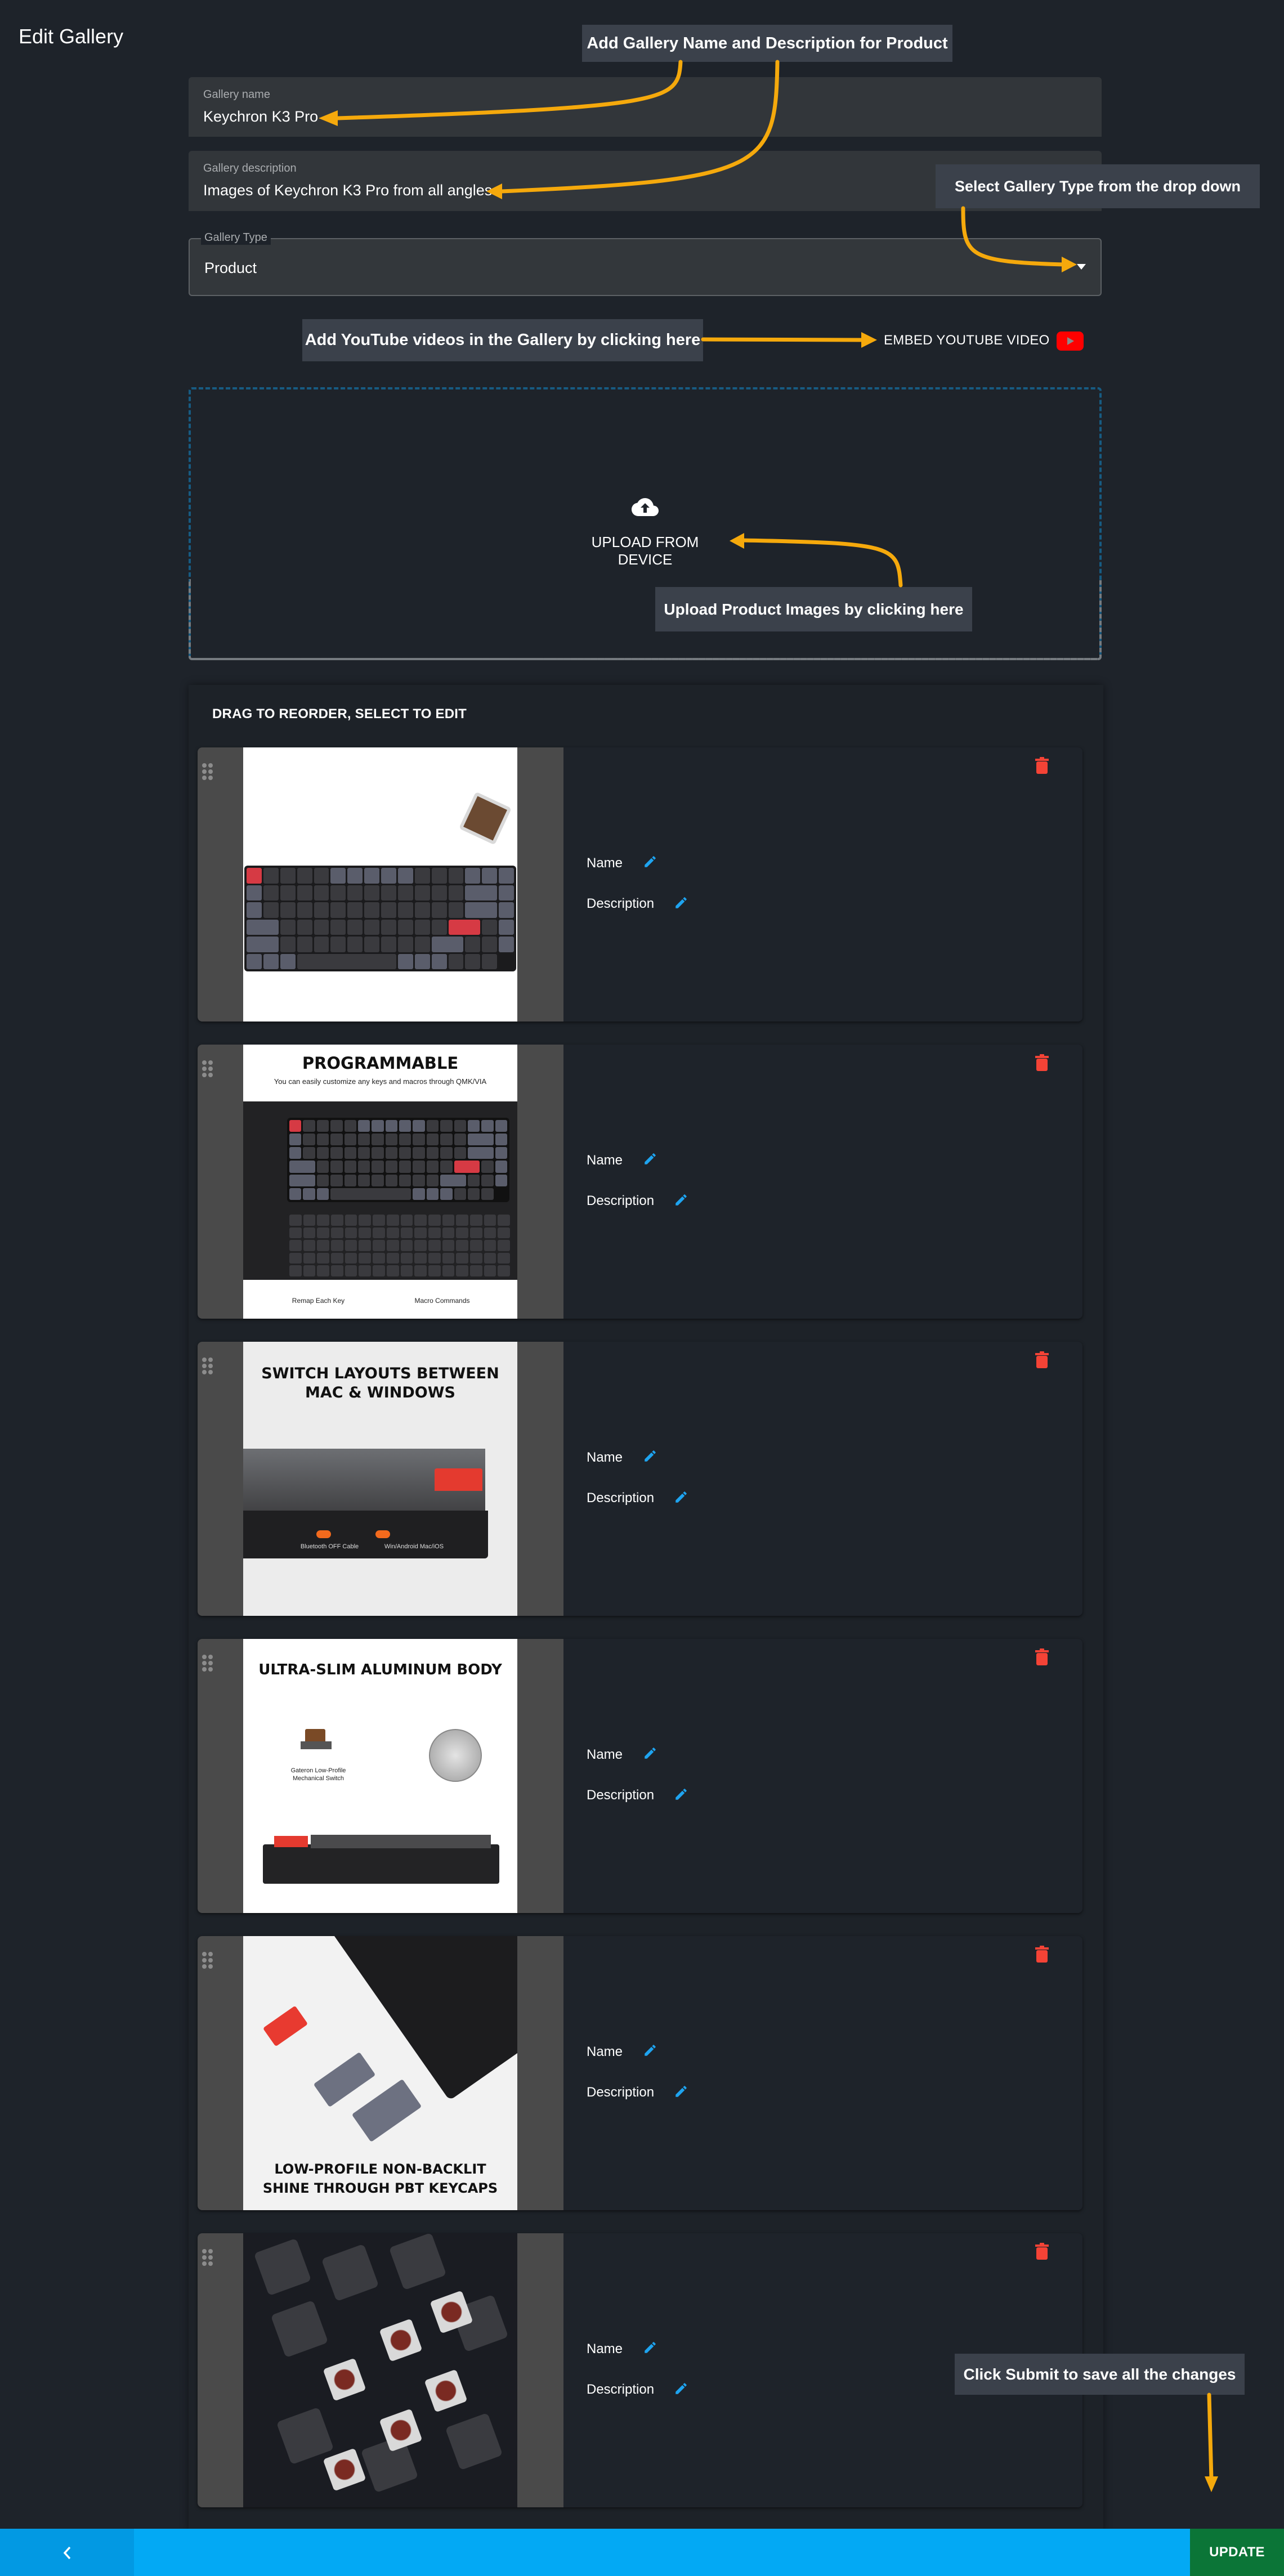 The height and width of the screenshot is (2576, 1284). I want to click on gallery-name-input, so click(625, 117).